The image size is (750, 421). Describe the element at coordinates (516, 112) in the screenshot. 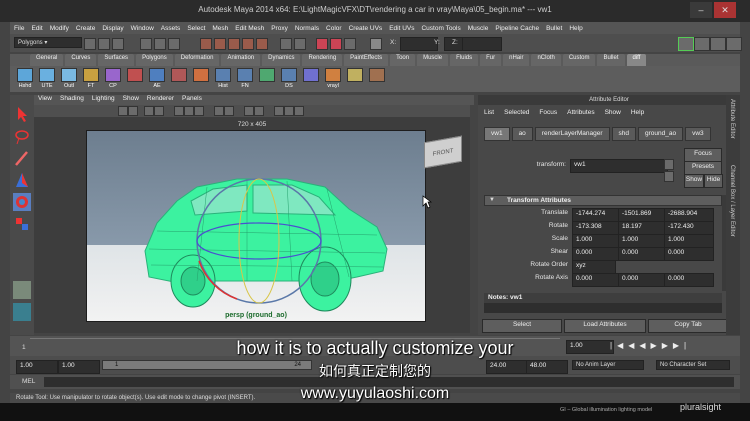

I see `attr-menu-selected: Selected` at that location.